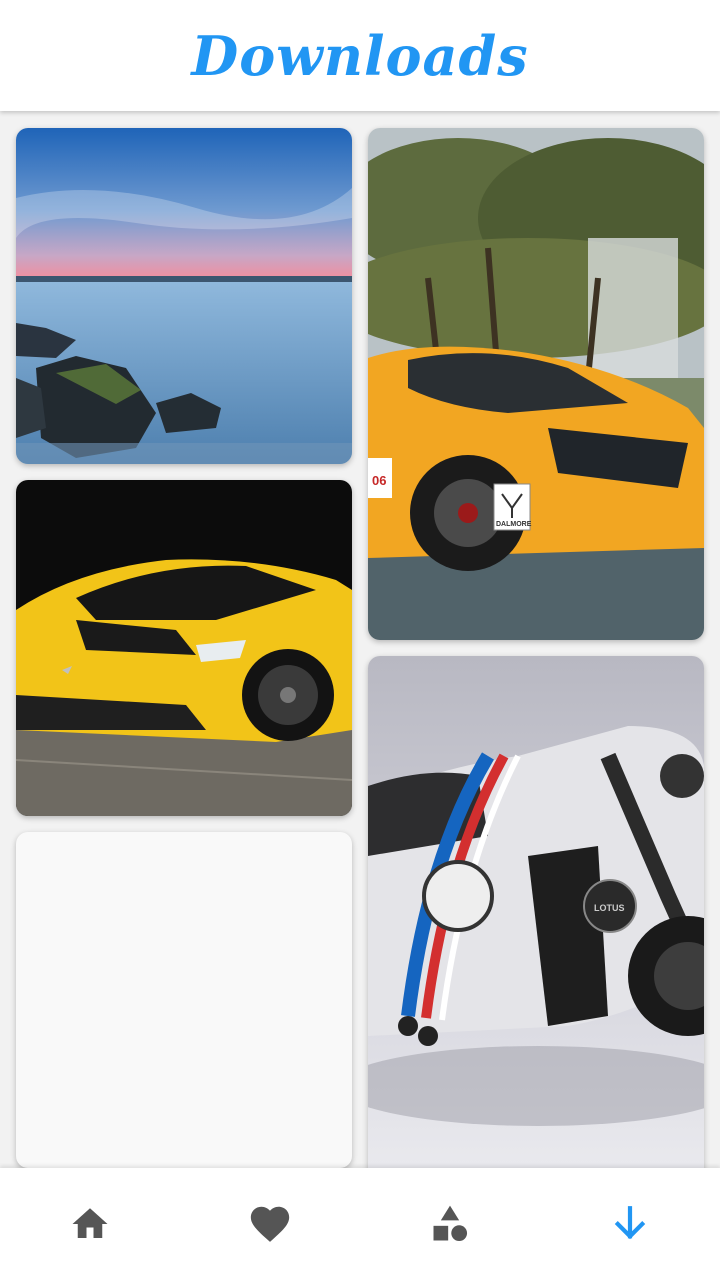 The image size is (720, 1280). I want to click on wallpaper-card-yellow-corvette, so click(184, 648).